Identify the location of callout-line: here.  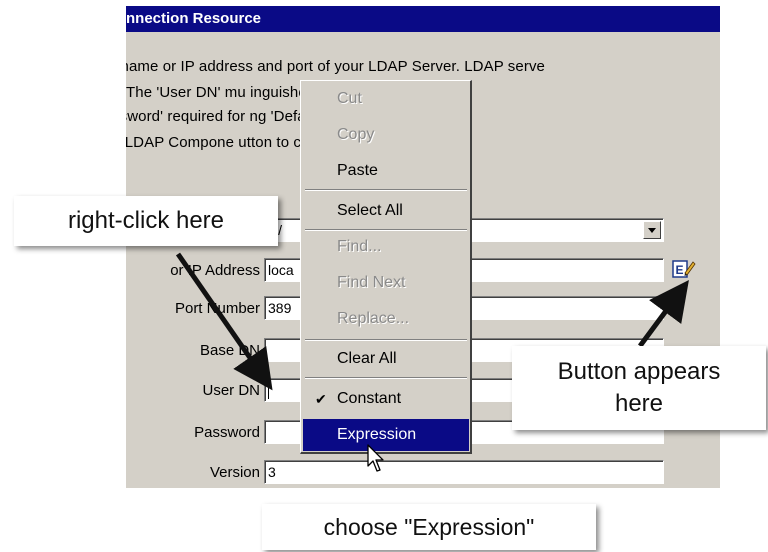
(639, 403).